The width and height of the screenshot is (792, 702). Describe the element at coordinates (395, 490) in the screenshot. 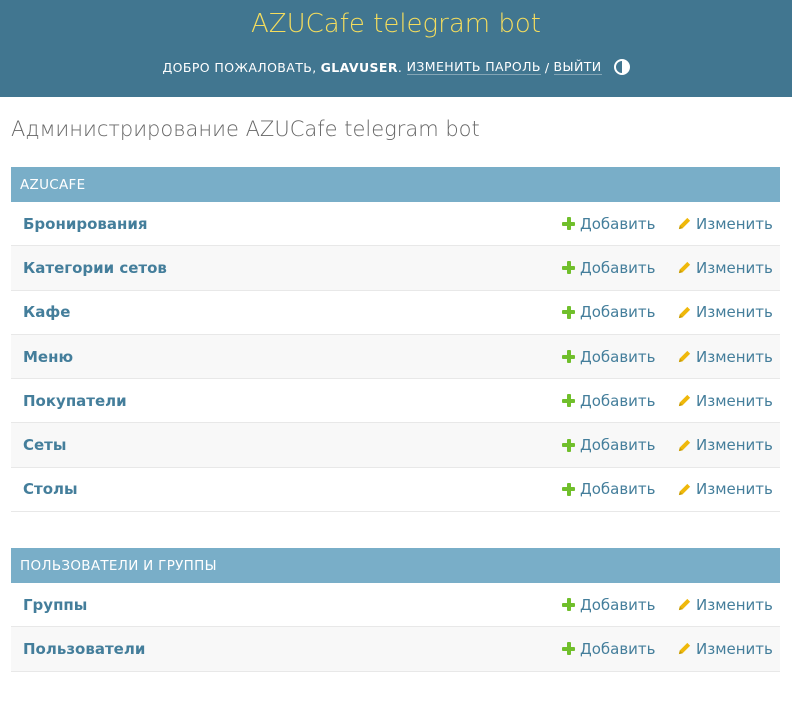

I see `table-row: Столы Добавить Изменить` at that location.